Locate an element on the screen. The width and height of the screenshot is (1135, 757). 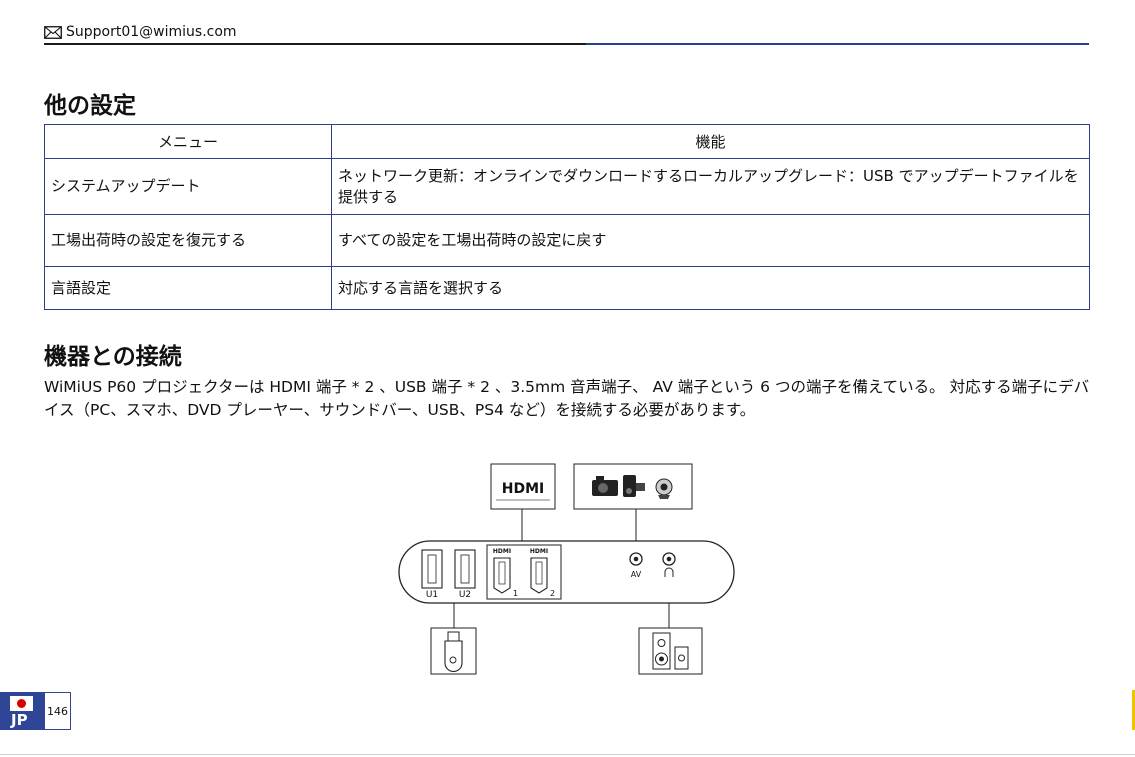
column-header-menu: メニュー is located at coordinates (188, 141).